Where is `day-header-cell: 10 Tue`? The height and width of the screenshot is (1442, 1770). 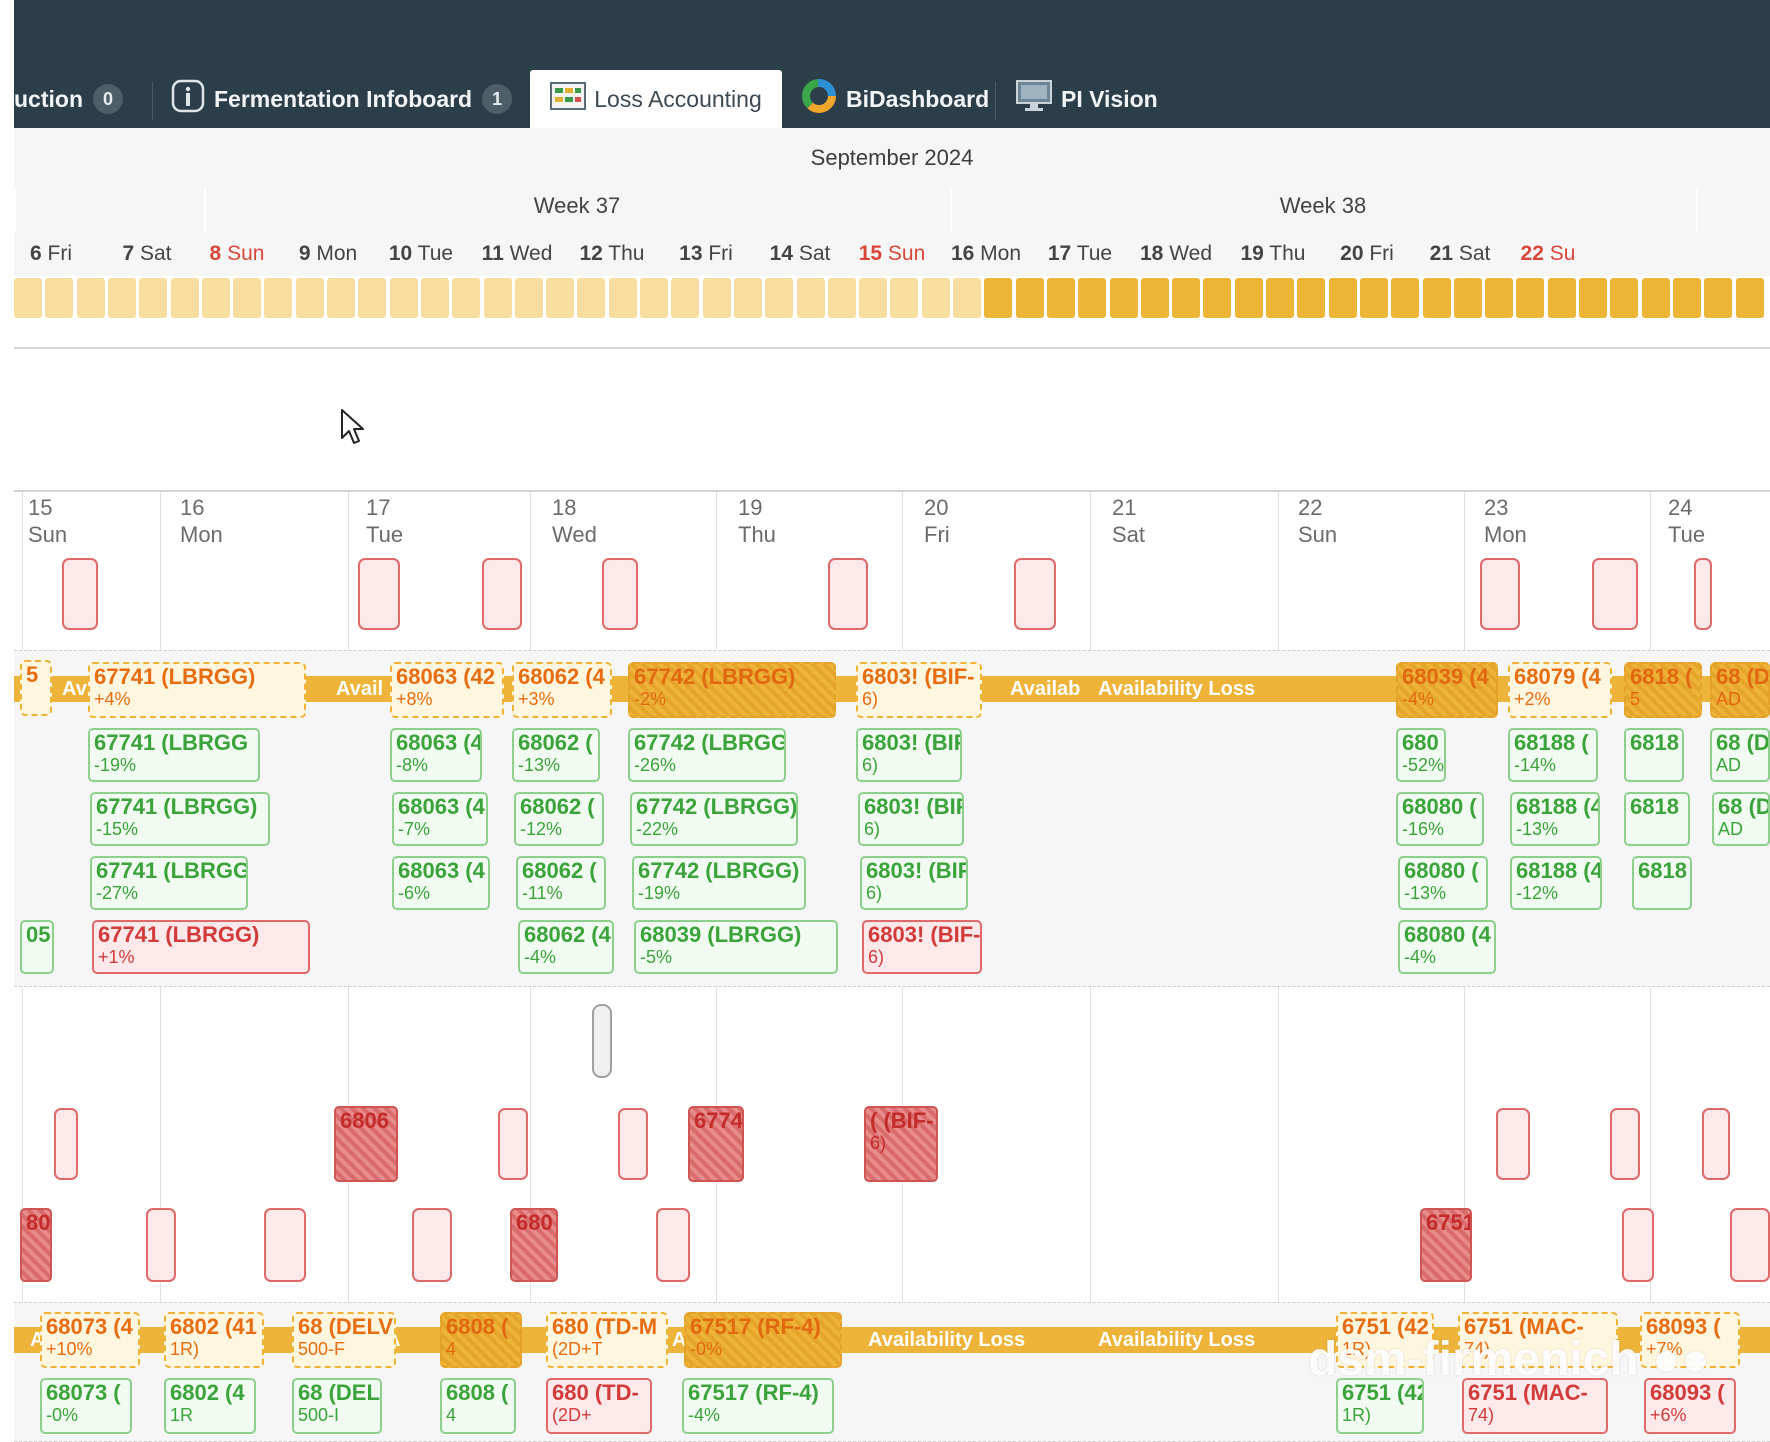 day-header-cell: 10 Tue is located at coordinates (421, 254).